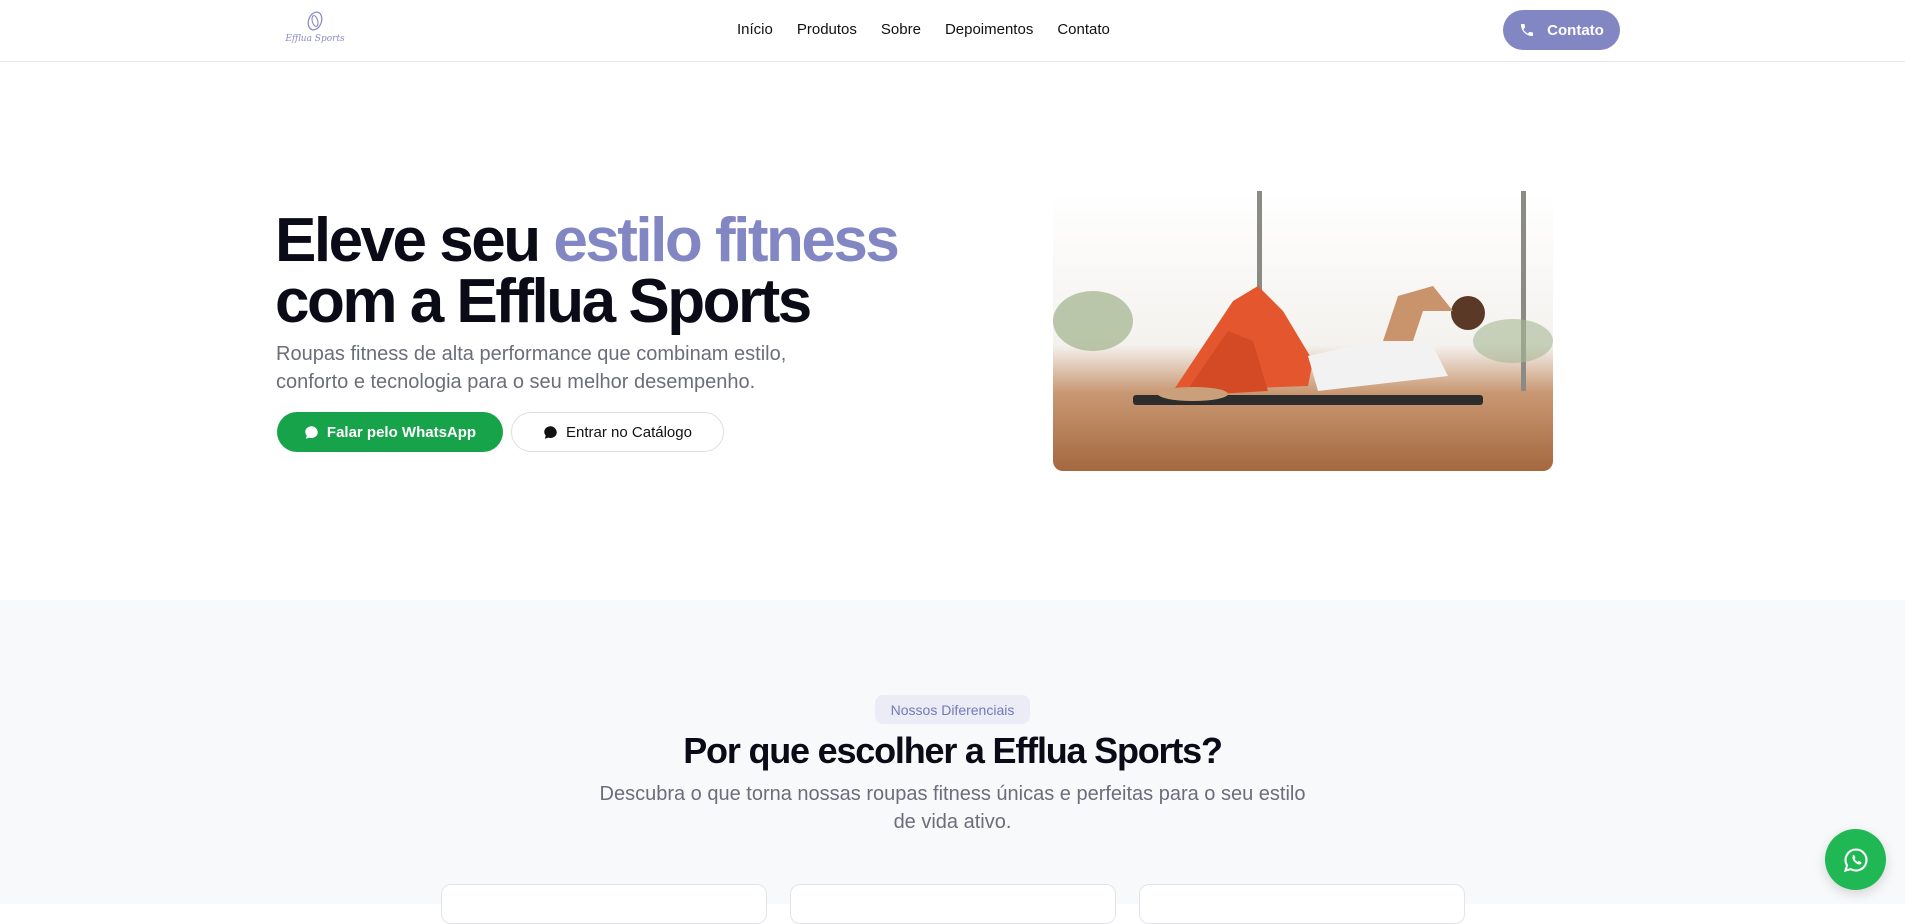  Describe the element at coordinates (989, 29) in the screenshot. I see `nav-link-depoimentos: Depoimentos` at that location.